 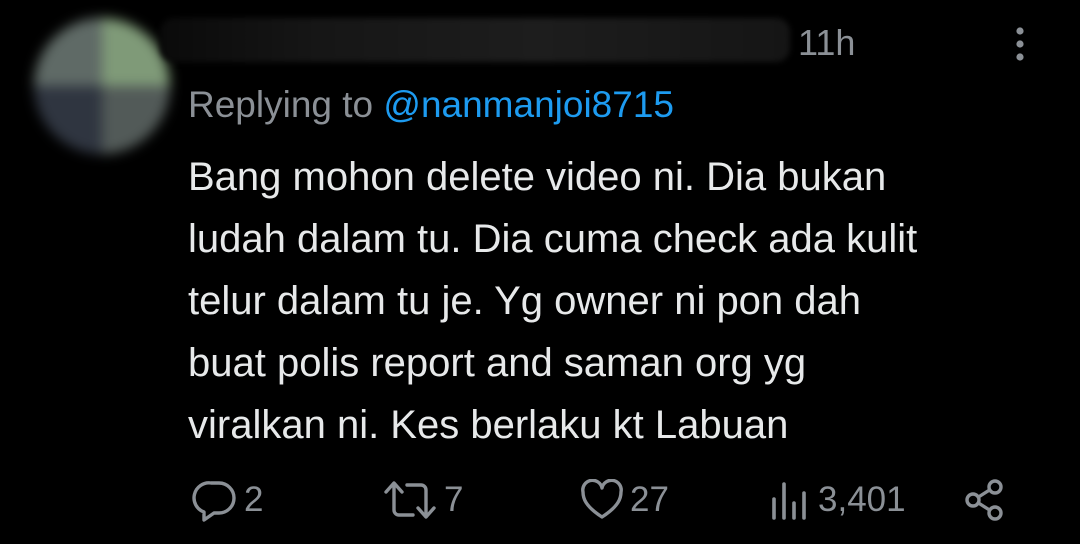 I want to click on like-count: 27, so click(x=649, y=499).